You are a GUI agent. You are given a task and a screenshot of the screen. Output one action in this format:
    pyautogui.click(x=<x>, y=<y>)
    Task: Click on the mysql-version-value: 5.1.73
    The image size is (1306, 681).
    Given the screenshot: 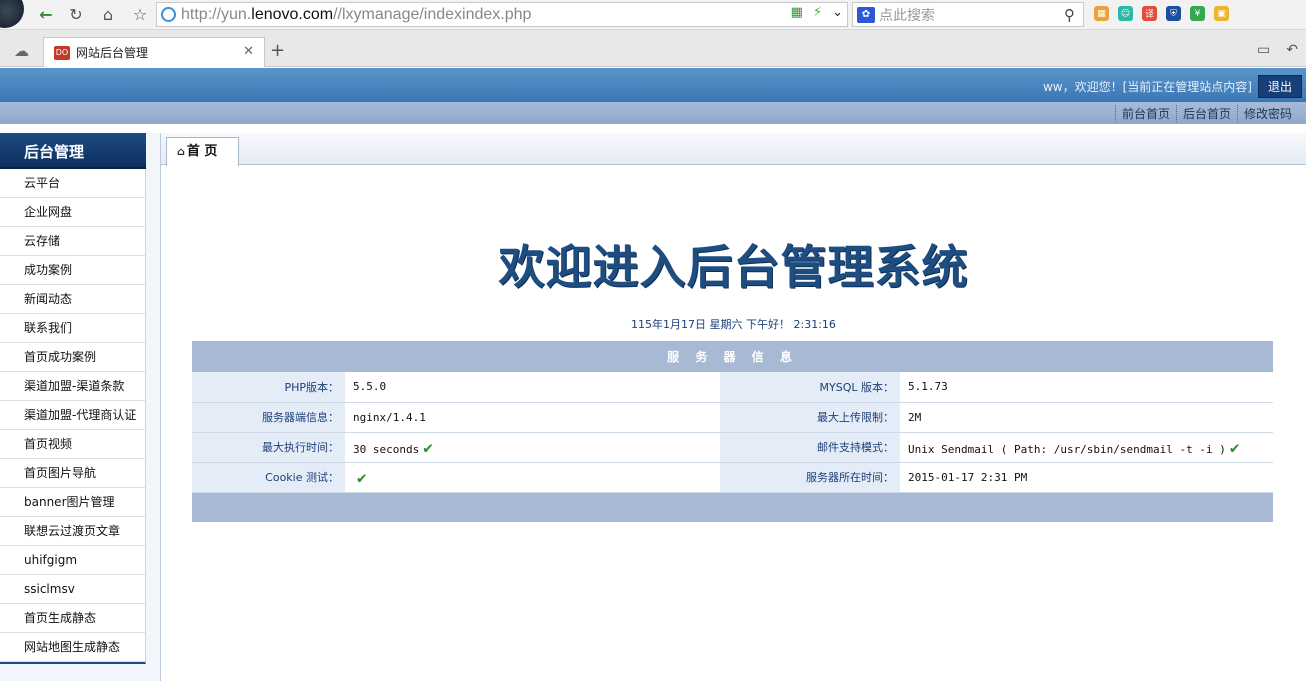 What is the action you would take?
    pyautogui.click(x=1086, y=387)
    